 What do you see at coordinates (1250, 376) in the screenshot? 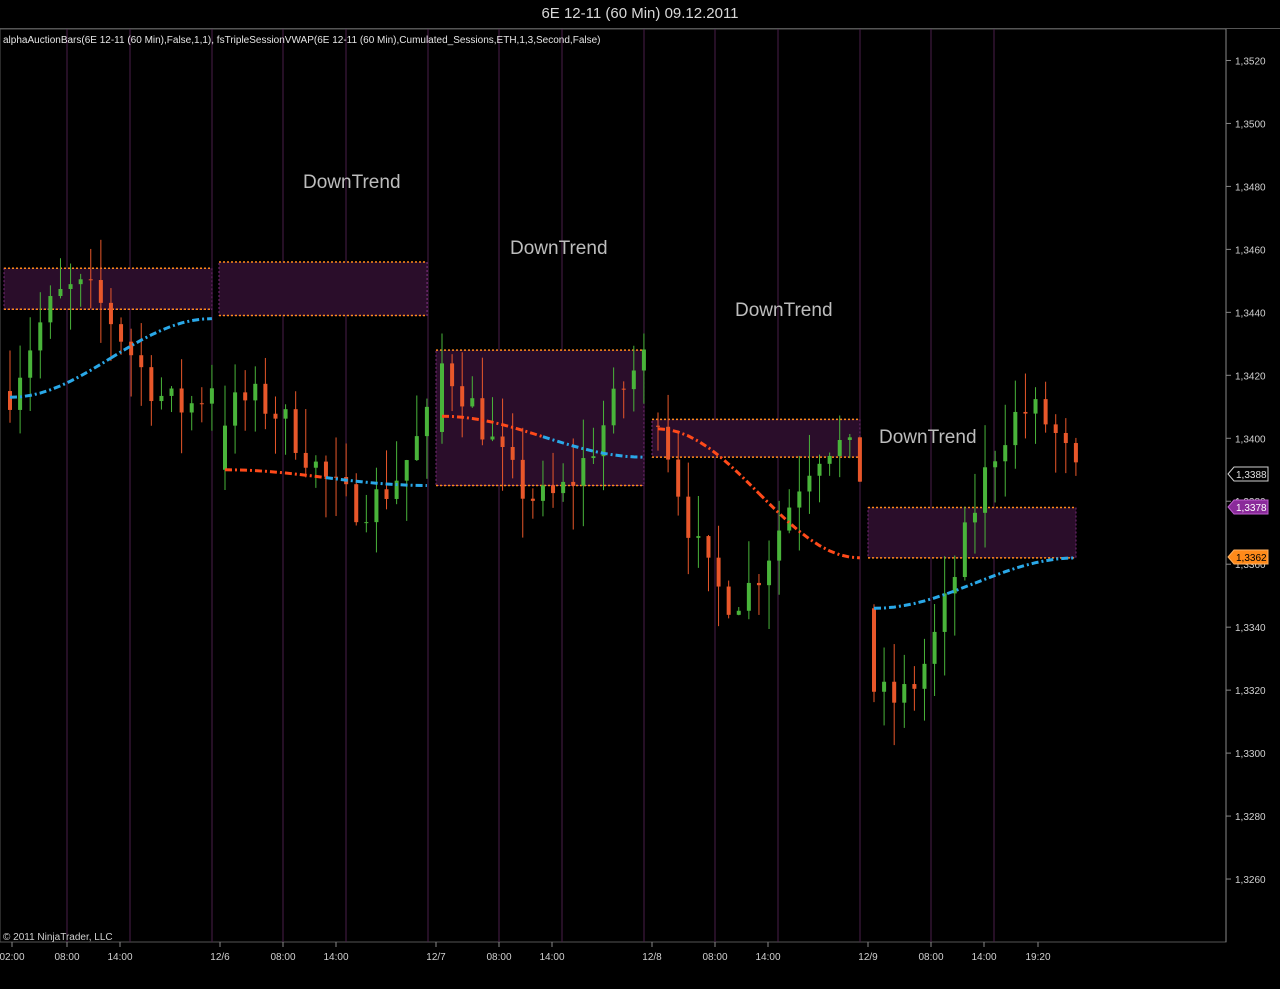
I see `price-tick-label: 1,3420` at bounding box center [1250, 376].